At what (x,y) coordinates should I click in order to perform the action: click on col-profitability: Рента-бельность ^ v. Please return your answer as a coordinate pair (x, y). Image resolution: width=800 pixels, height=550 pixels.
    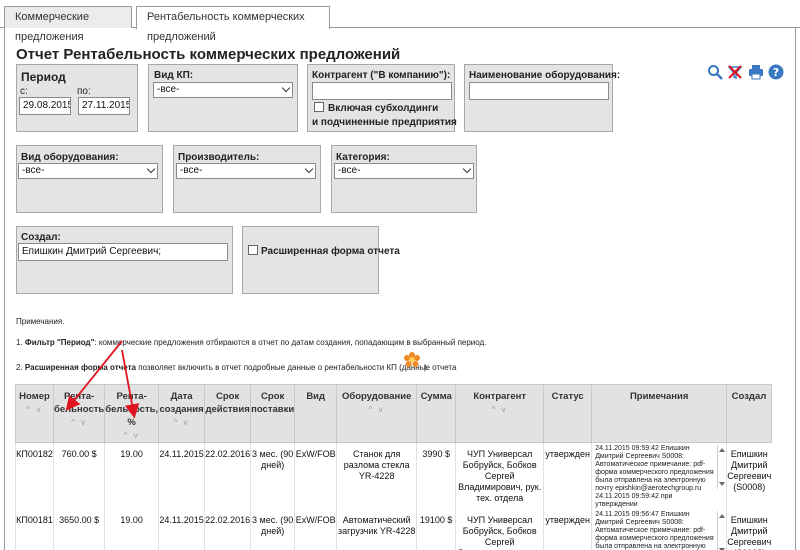
    Looking at the image, I should click on (79, 413).